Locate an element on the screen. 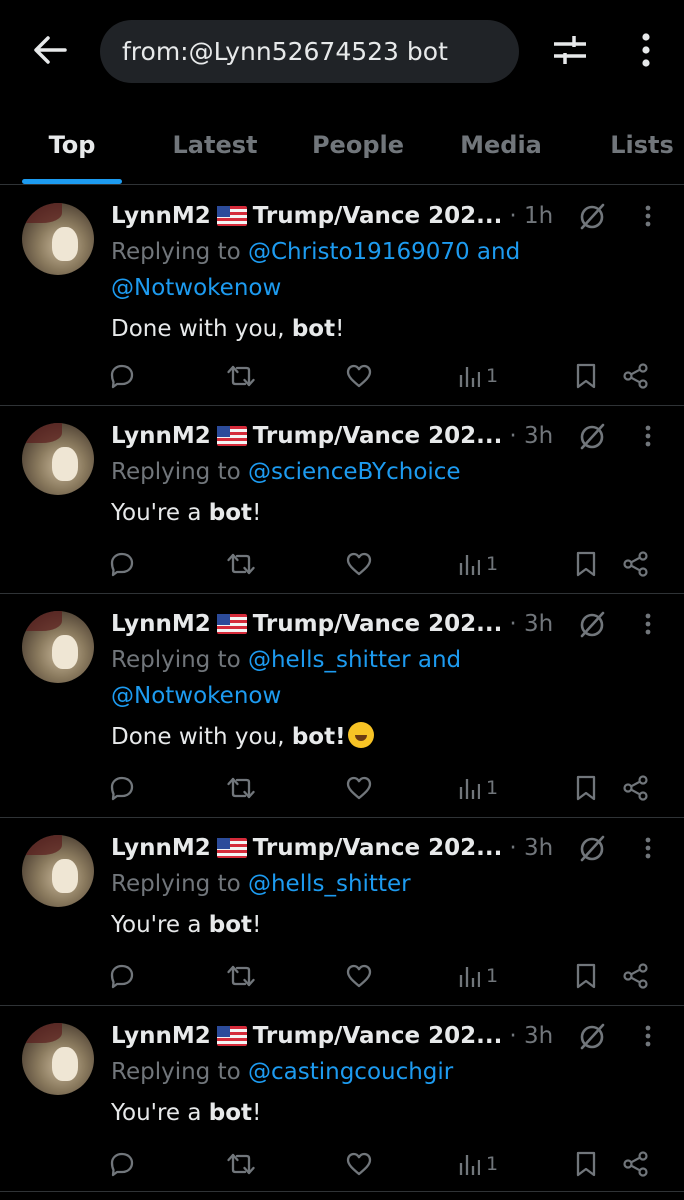 The height and width of the screenshot is (1200, 684). tweet-timestamp: · 1h is located at coordinates (531, 216).